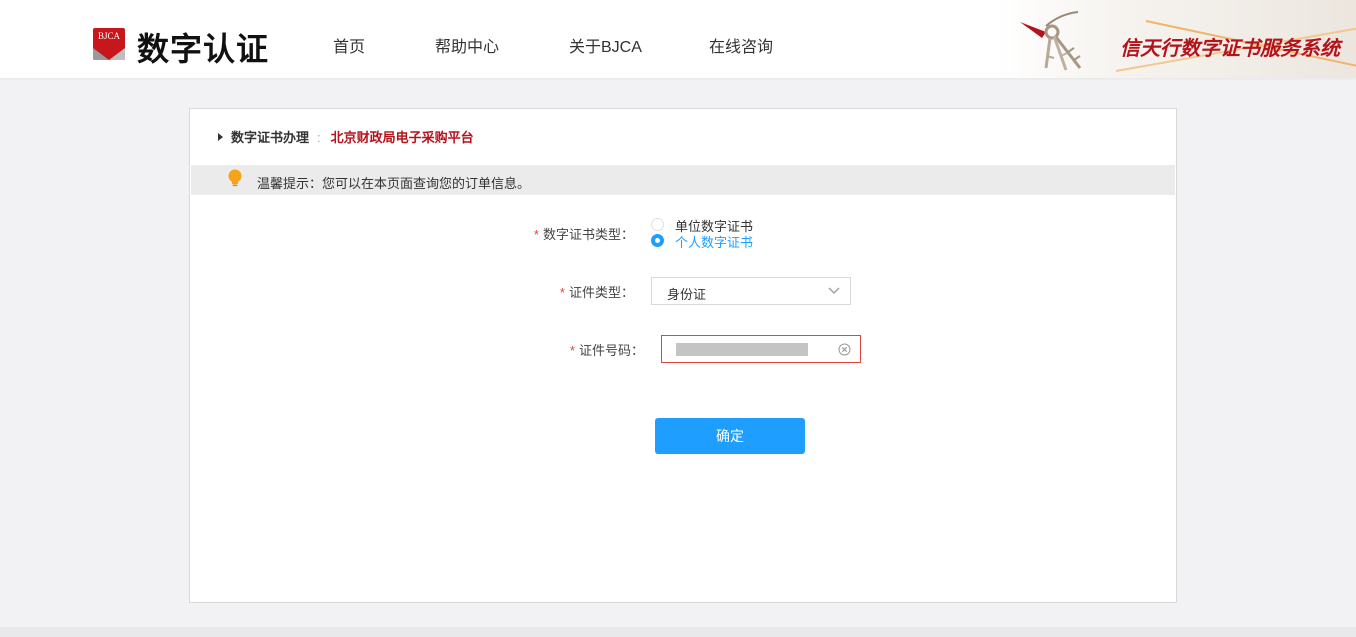  I want to click on breadcrumb: 数字证书办理: 北京财政局电子采购平台, so click(346, 136).